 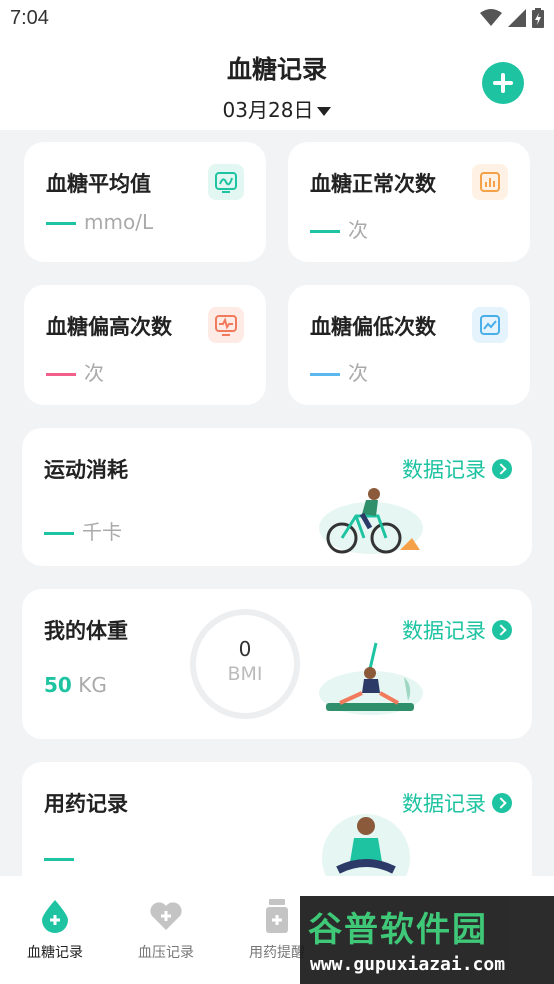 What do you see at coordinates (55, 953) in the screenshot?
I see `tab-label: 血糖记录` at bounding box center [55, 953].